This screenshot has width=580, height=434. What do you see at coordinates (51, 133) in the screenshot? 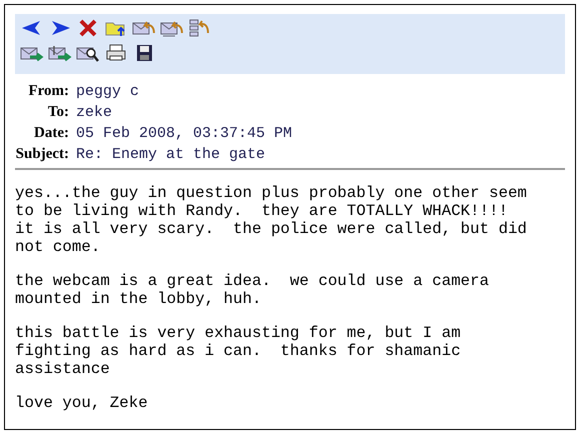
I see `header-label: Date:` at bounding box center [51, 133].